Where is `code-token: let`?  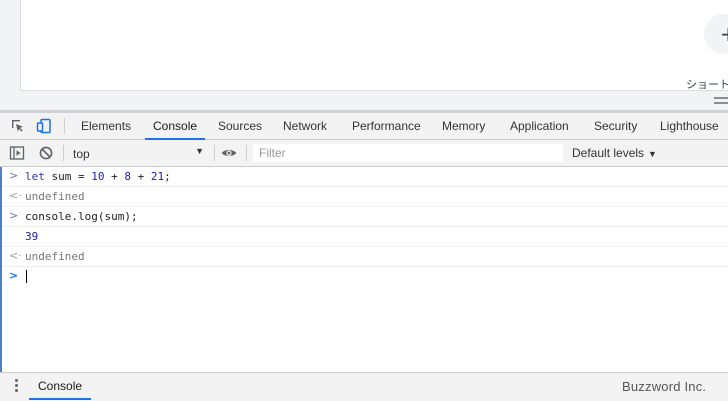
code-token: let is located at coordinates (38, 176).